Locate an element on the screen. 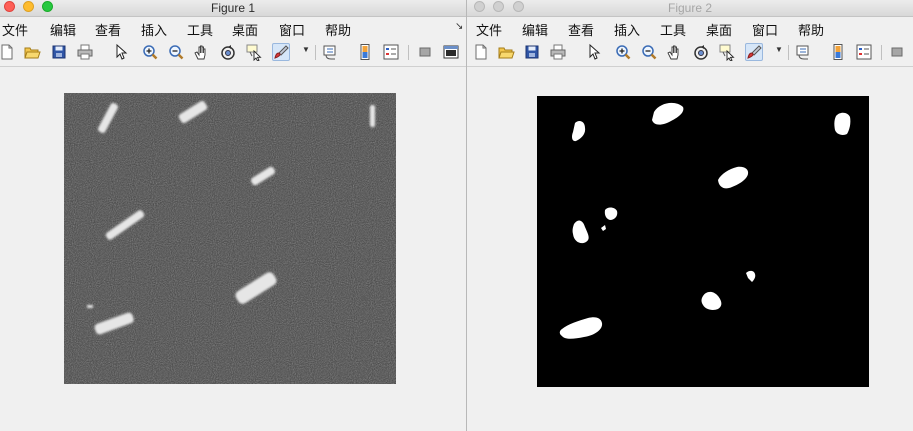  window-title: Figure 2 is located at coordinates (690, 8).